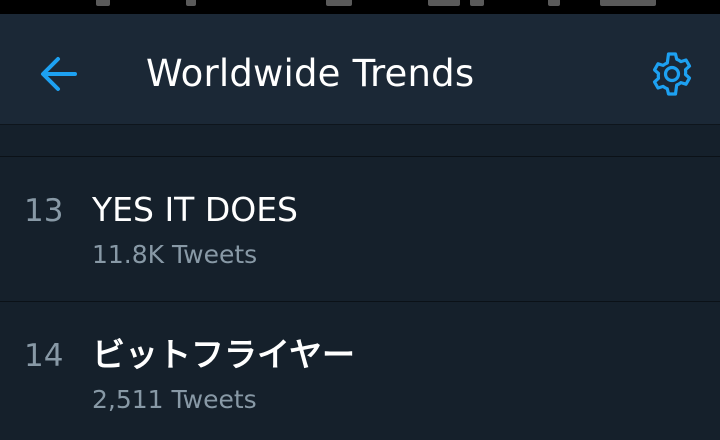 Image resolution: width=720 pixels, height=440 pixels. What do you see at coordinates (444, 3) in the screenshot?
I see `signal-icon` at bounding box center [444, 3].